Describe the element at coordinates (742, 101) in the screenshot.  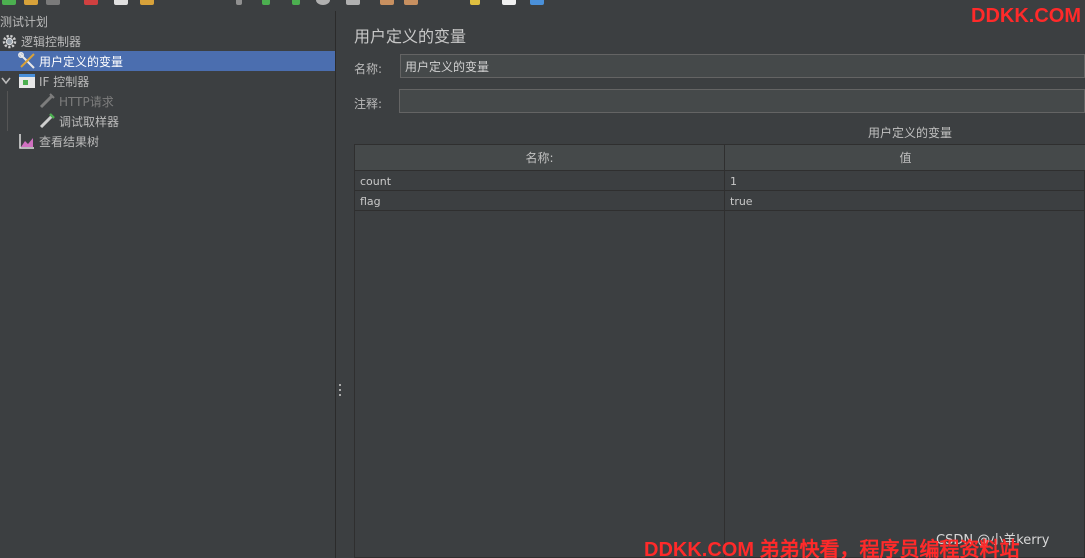
I see `comment-field` at that location.